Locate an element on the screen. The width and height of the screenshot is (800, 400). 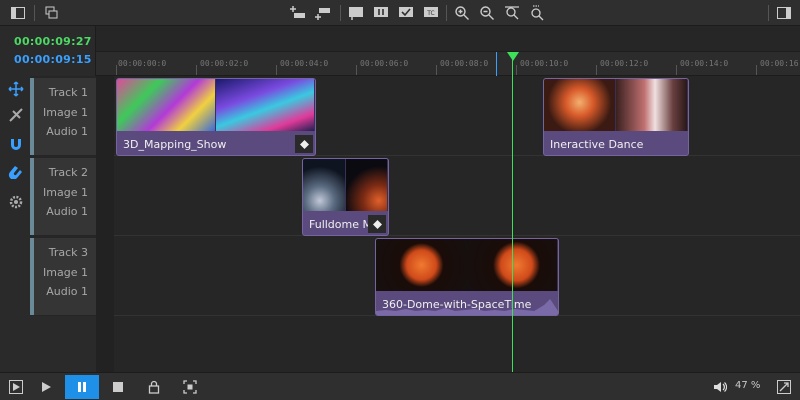
track-header-2: Track 2 Image 1 Audio 1 is located at coordinates (63, 197).